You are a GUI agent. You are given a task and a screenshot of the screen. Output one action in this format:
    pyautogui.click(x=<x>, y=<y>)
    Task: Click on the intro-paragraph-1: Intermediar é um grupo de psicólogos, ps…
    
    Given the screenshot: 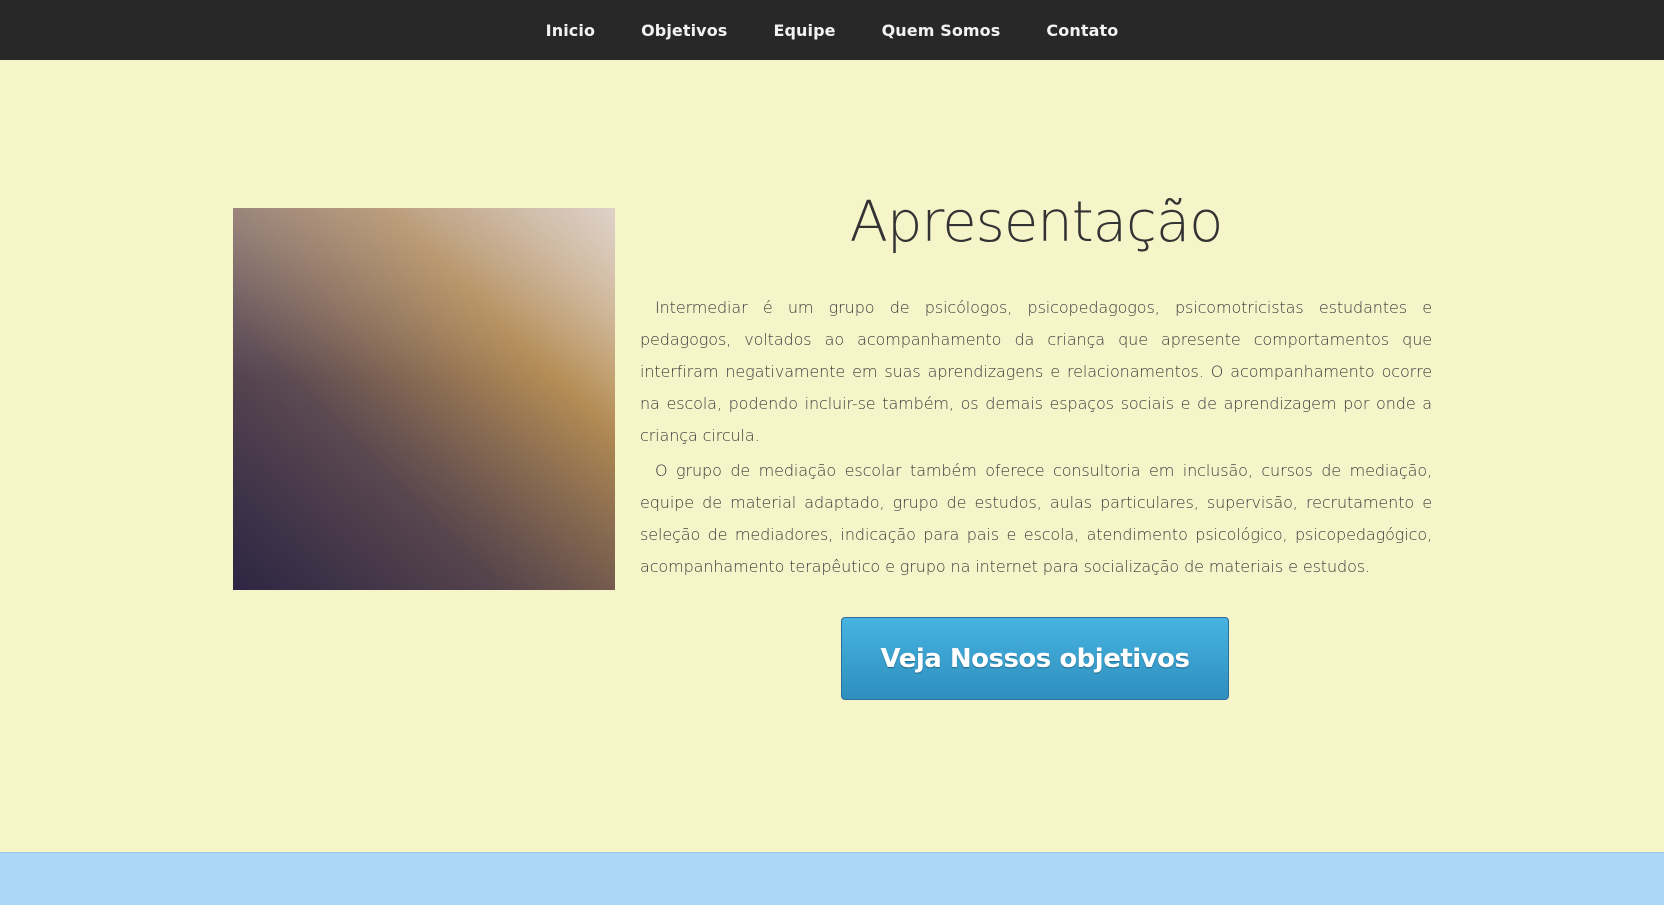 What is the action you would take?
    pyautogui.click(x=1036, y=371)
    